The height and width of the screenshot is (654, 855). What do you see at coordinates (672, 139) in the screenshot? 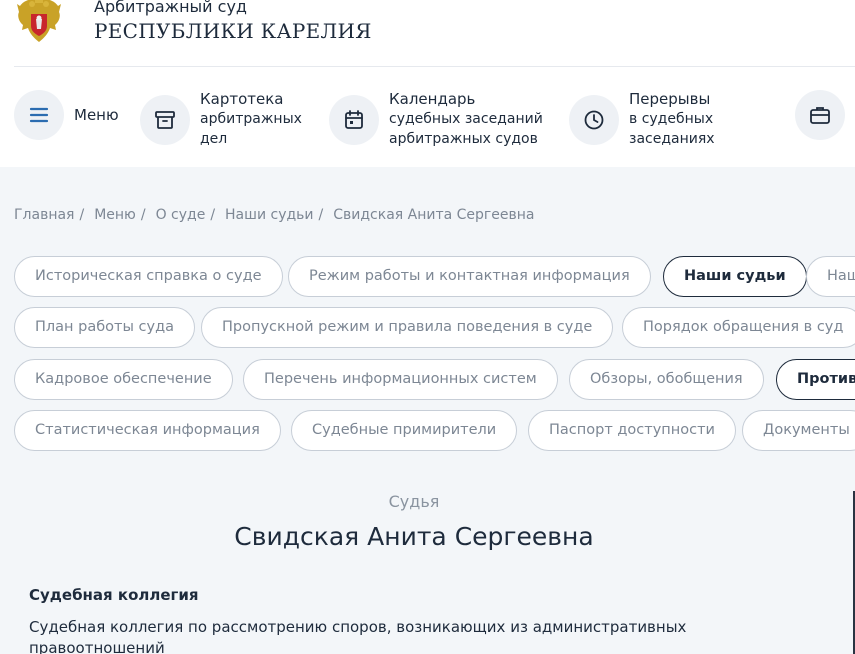
I see `nav-breaks-line3: заседаниях` at bounding box center [672, 139].